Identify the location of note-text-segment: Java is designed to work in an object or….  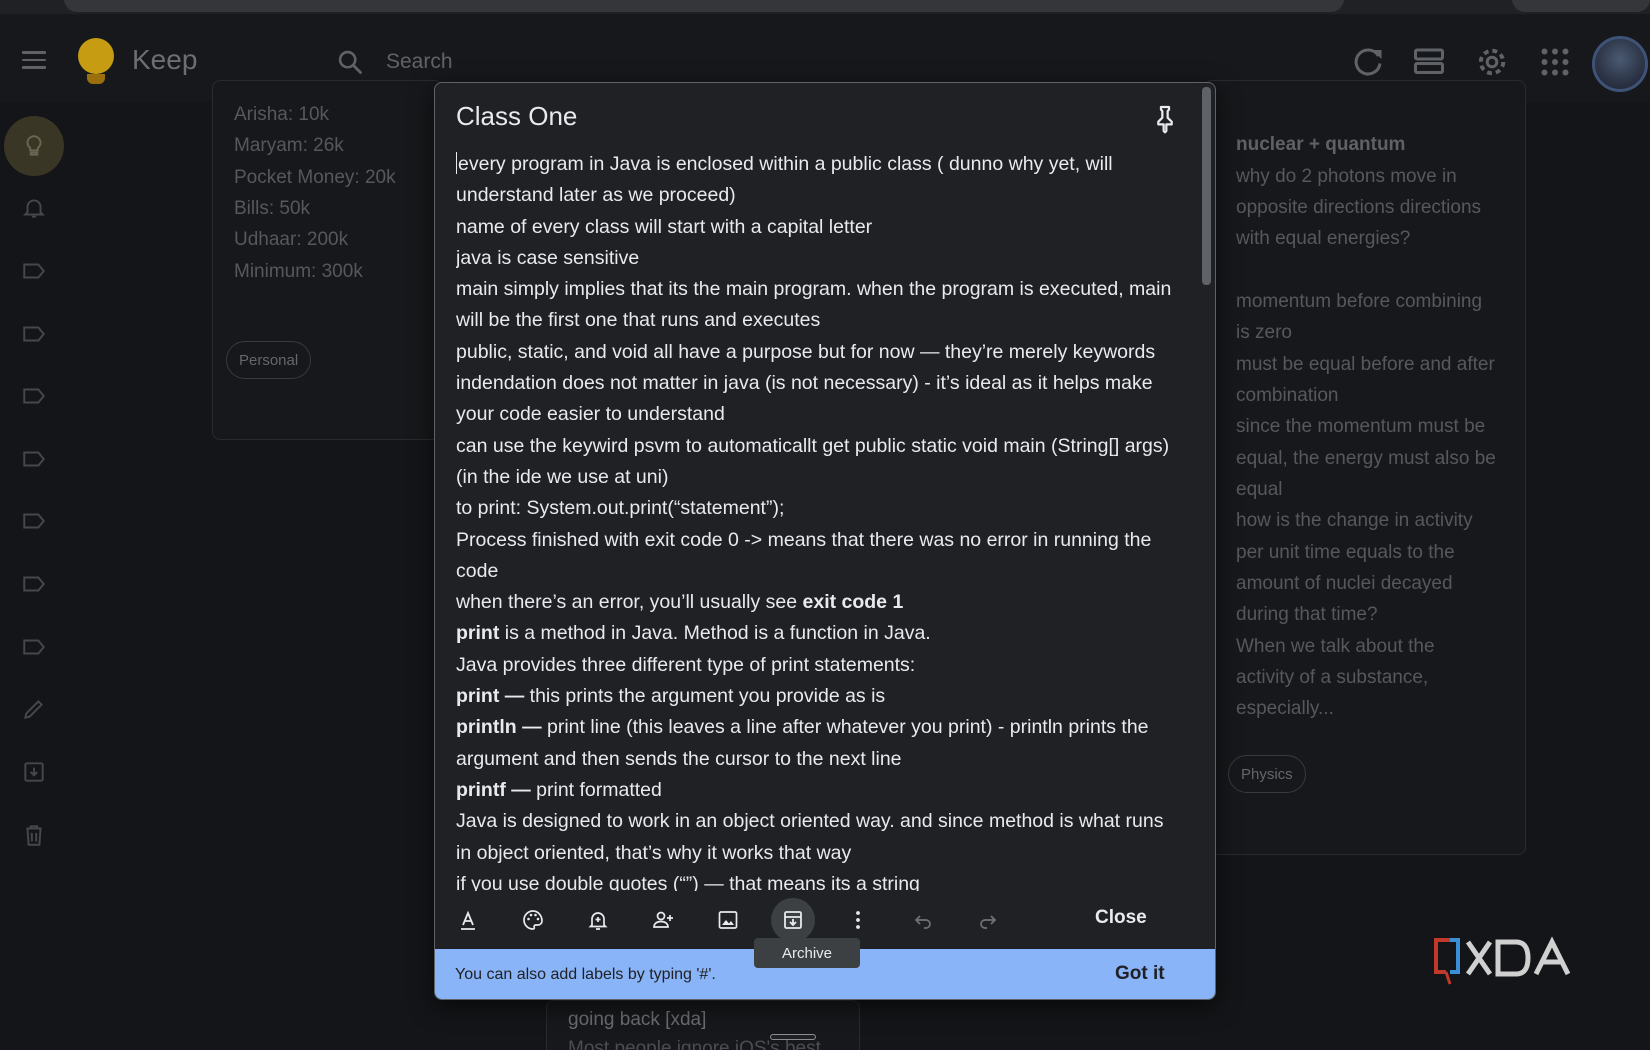
(810, 821).